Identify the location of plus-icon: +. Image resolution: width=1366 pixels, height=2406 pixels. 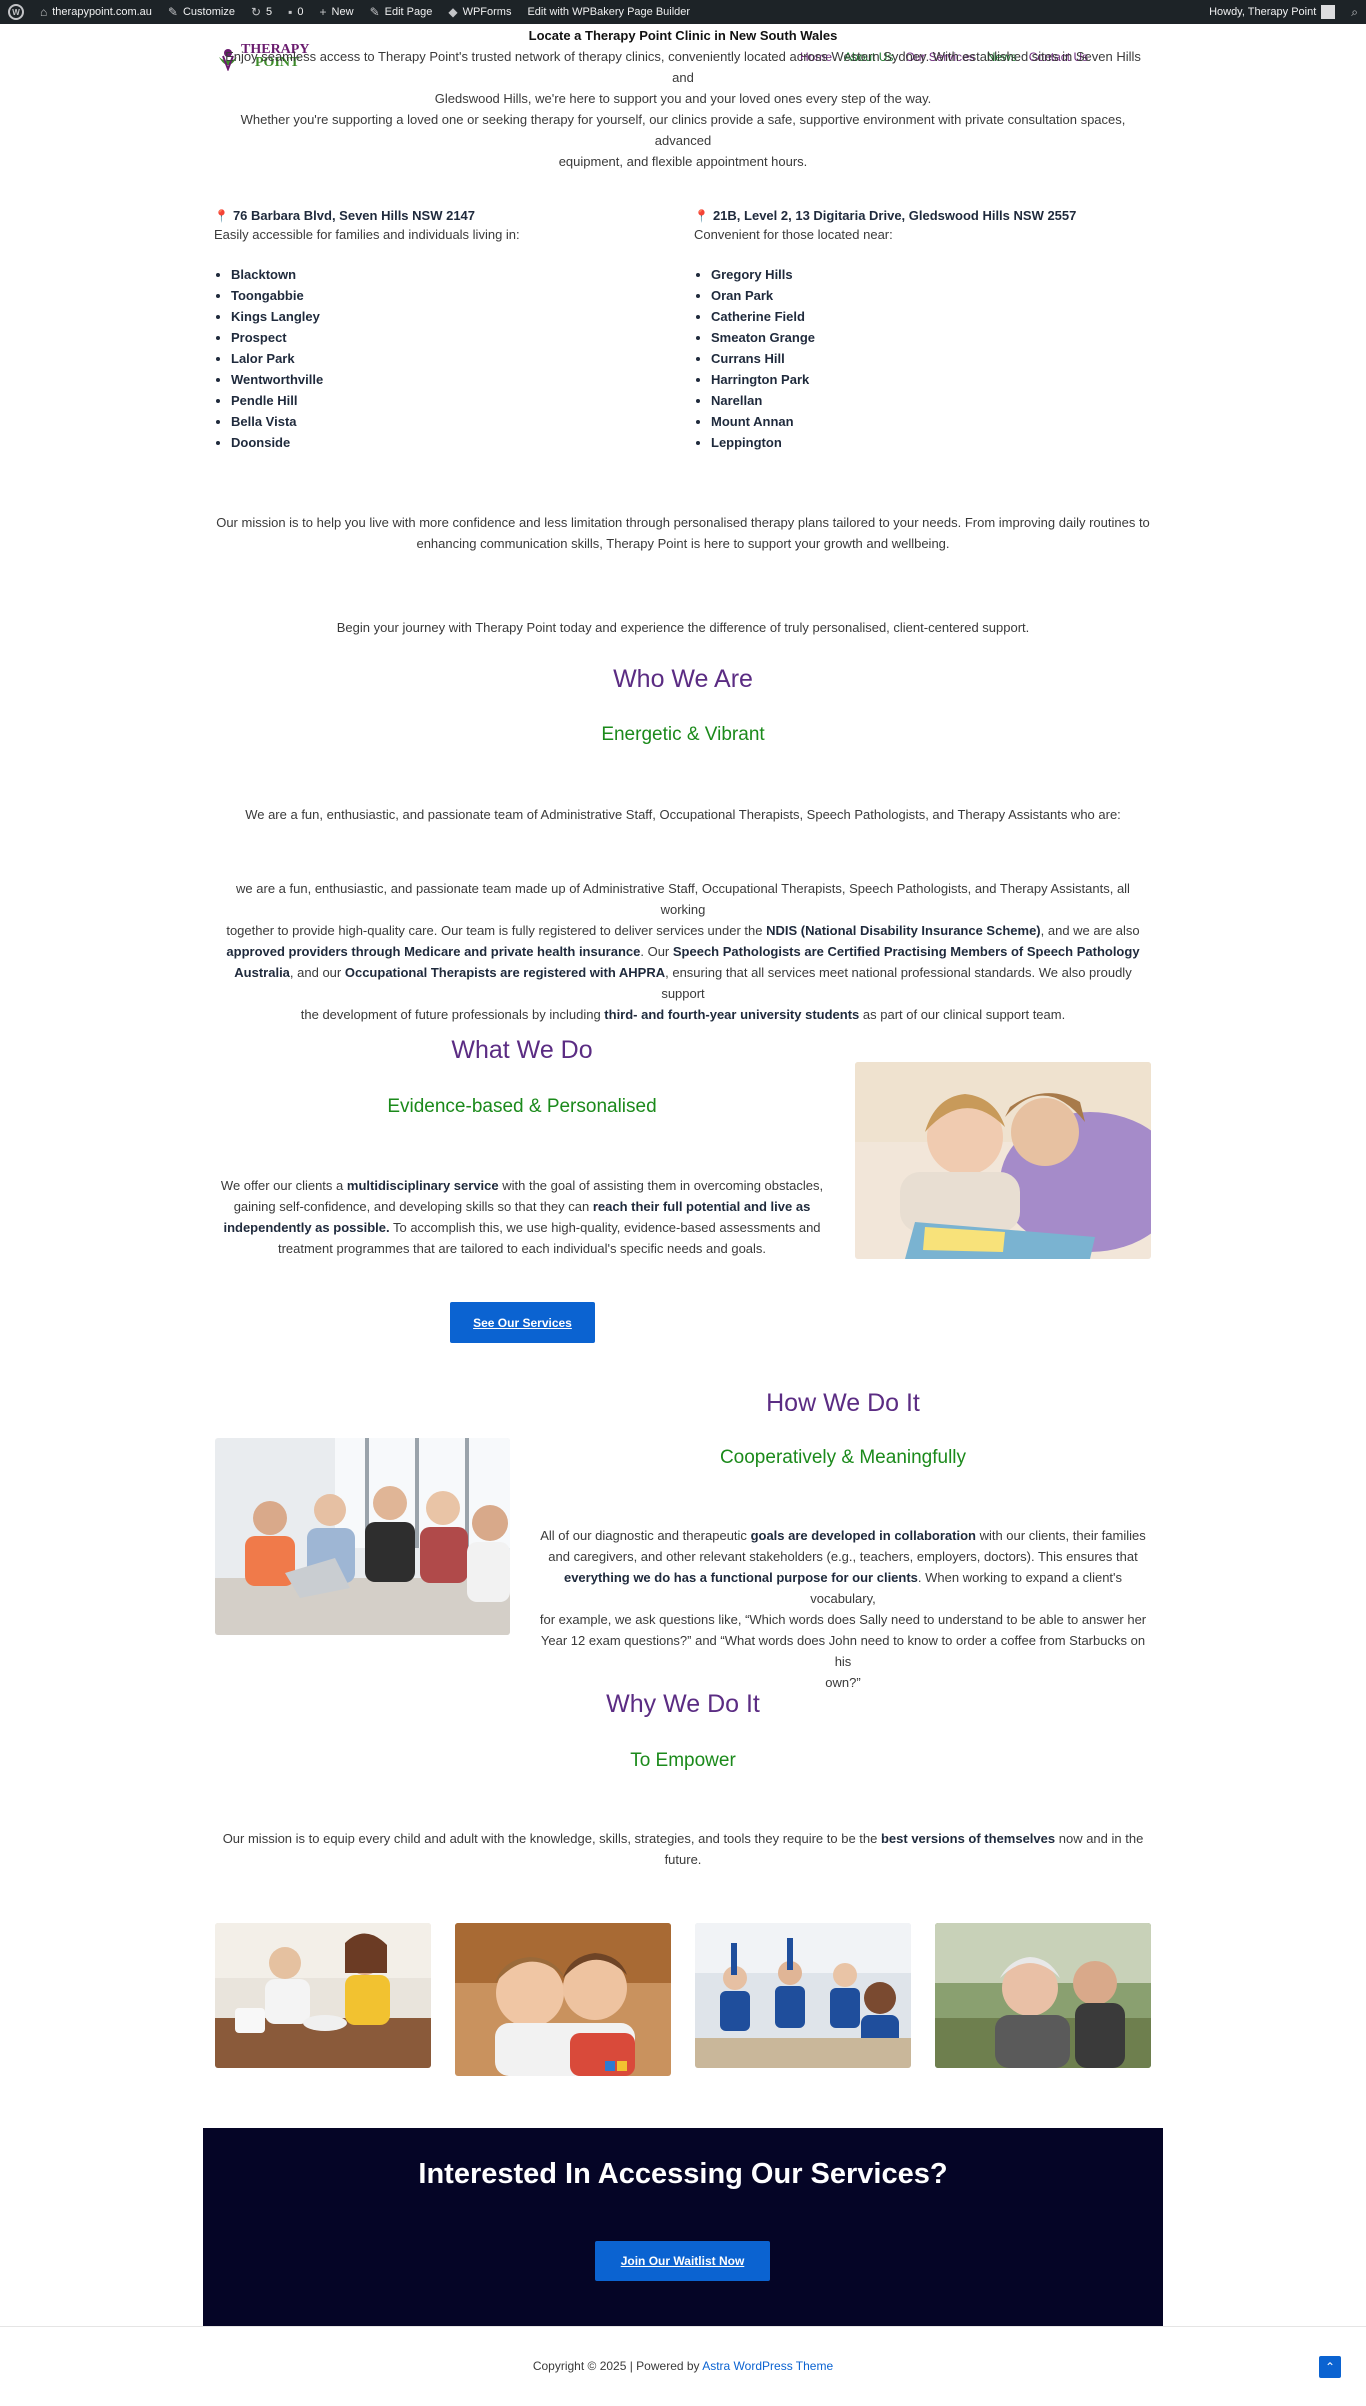
(323, 12).